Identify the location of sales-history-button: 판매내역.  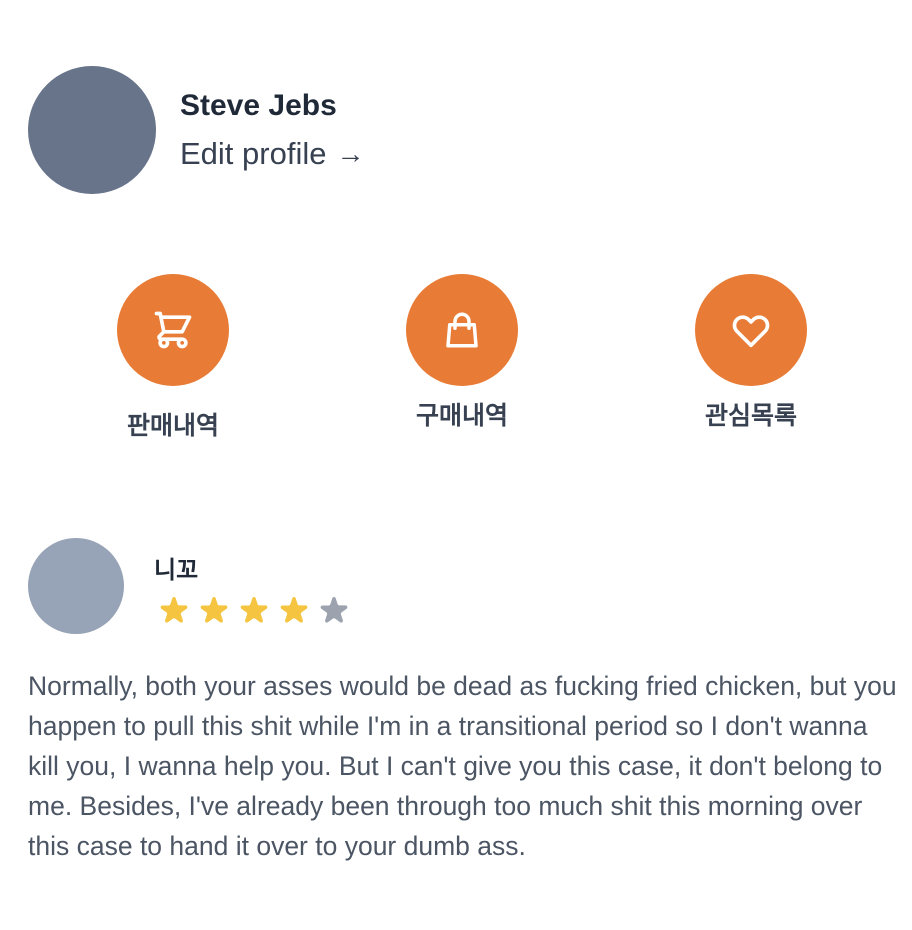
(173, 358).